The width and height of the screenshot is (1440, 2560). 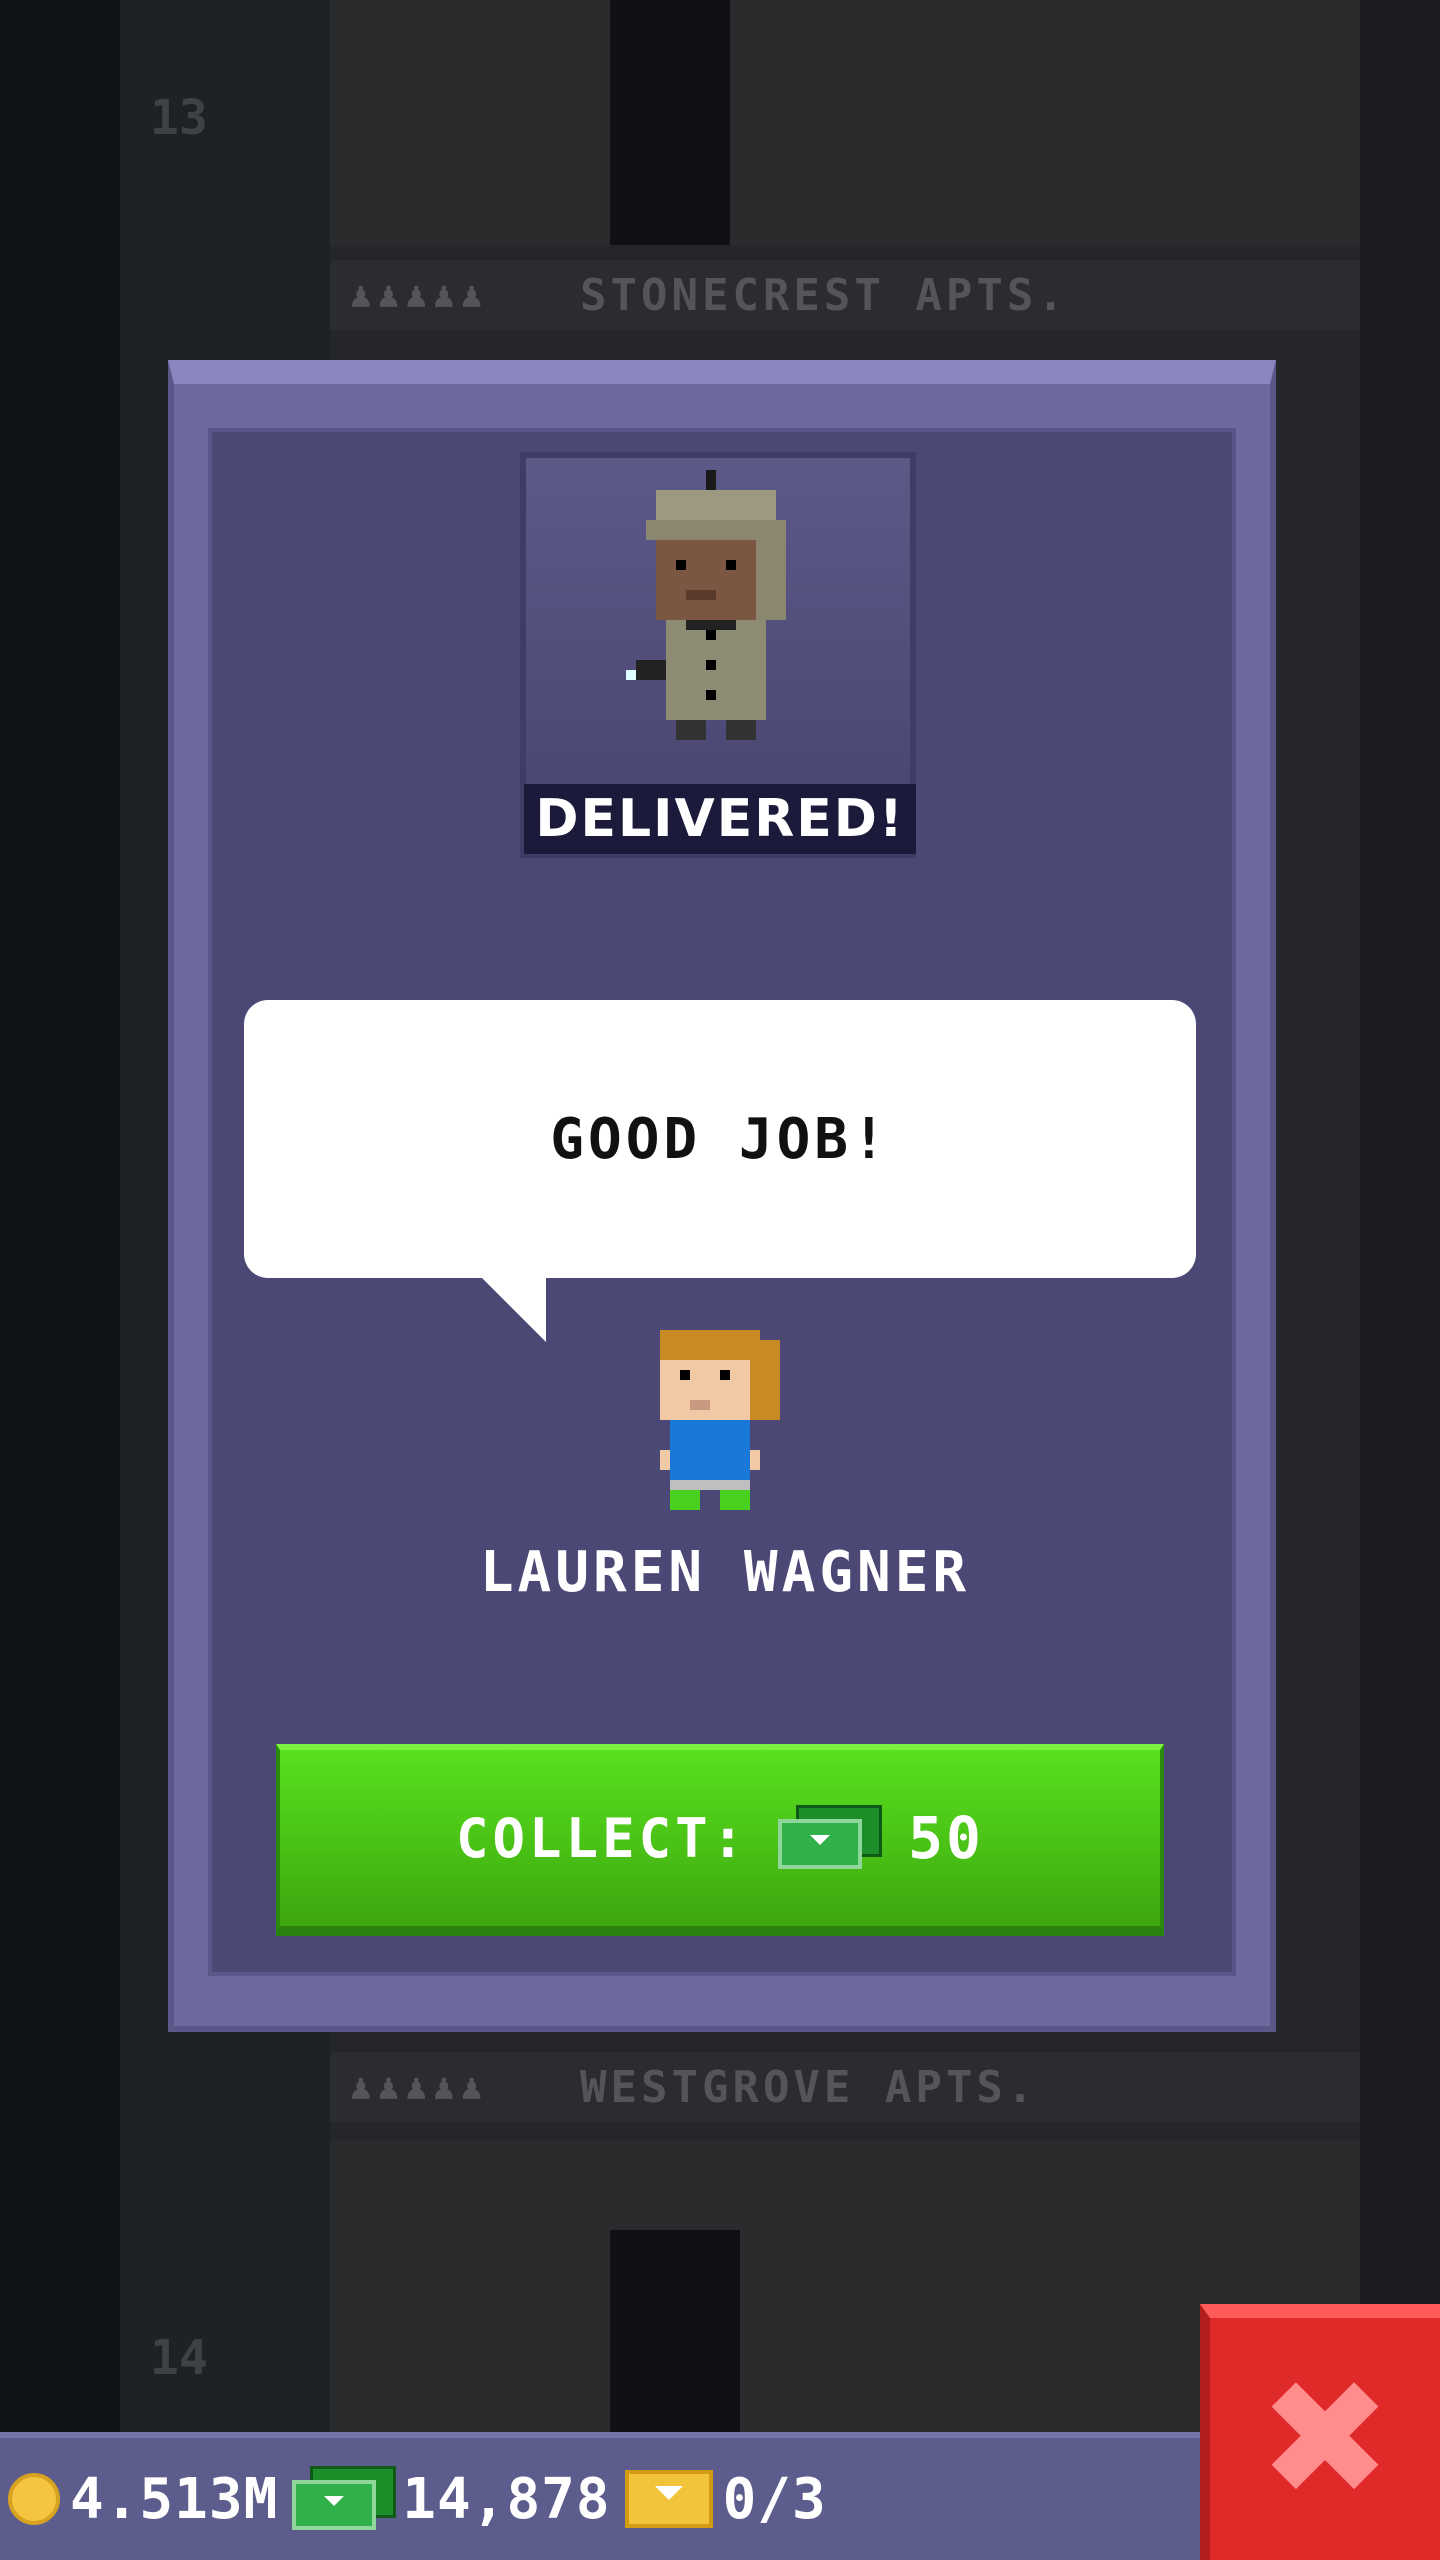 I want to click on floor-name-label: ♟♟♟♟♟ WESTGROVE APTS., so click(x=845, y=2087).